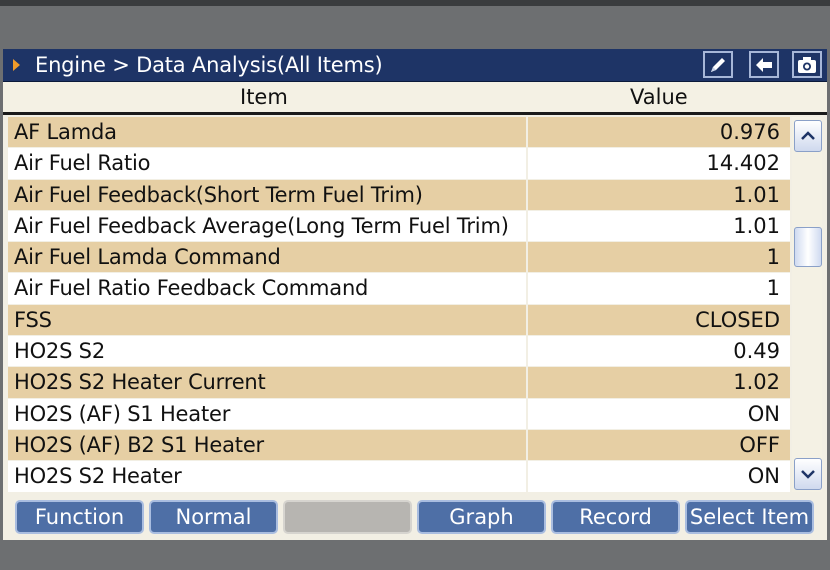 The image size is (830, 570). What do you see at coordinates (399, 352) in the screenshot?
I see `table-row: HO2S S2 0.49` at bounding box center [399, 352].